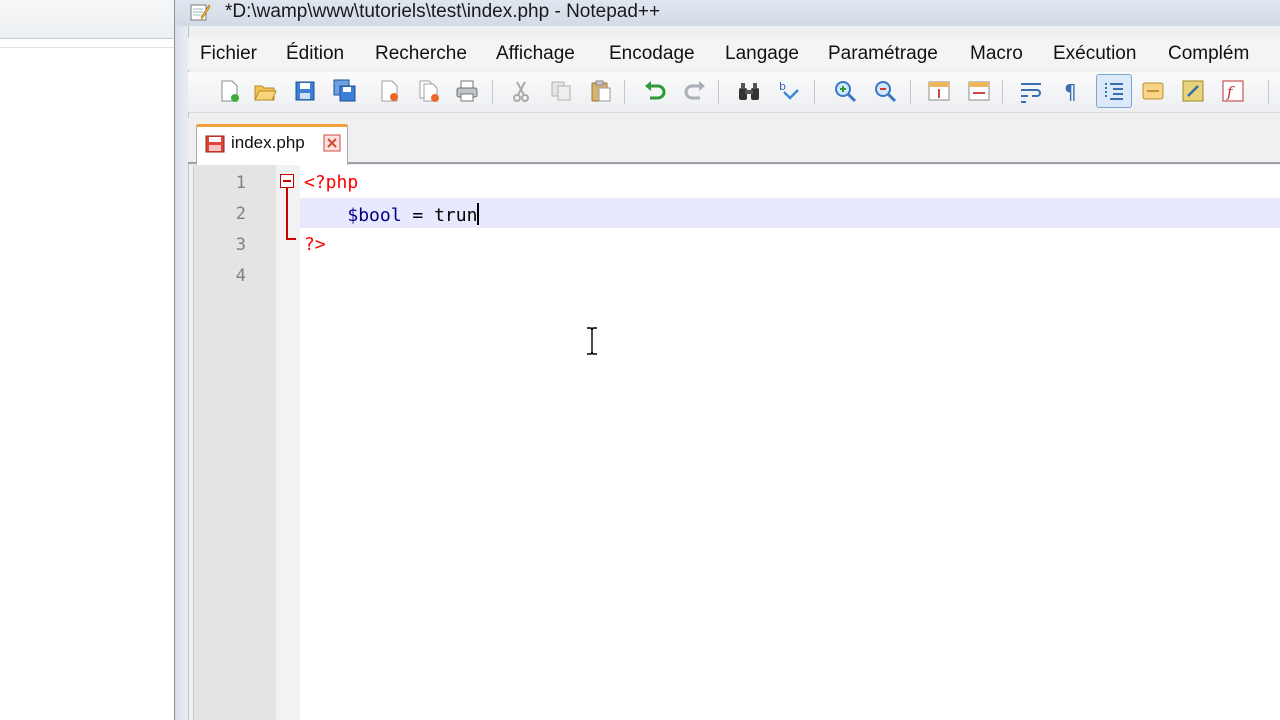 This screenshot has height=720, width=1280. I want to click on php-operator: =, so click(418, 215).